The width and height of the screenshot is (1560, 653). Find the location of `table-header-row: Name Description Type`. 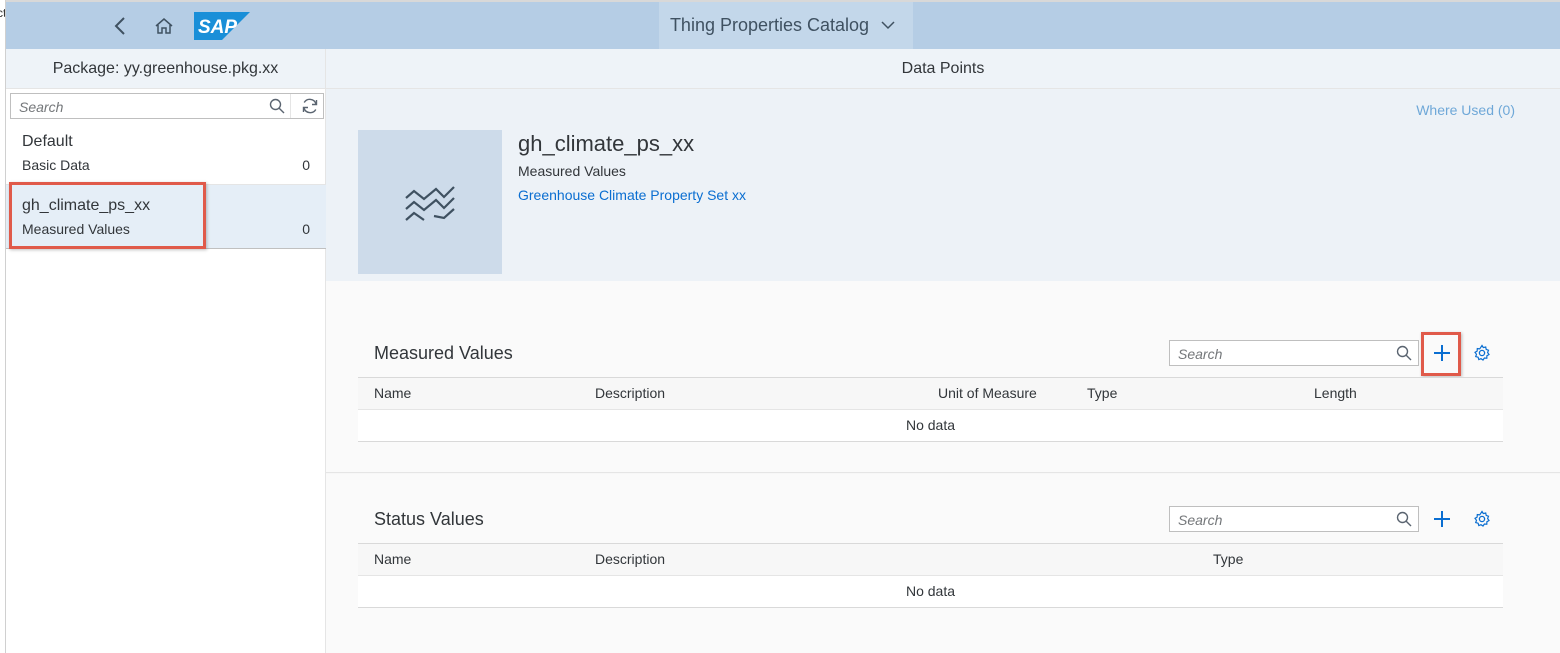

table-header-row: Name Description Type is located at coordinates (930, 559).